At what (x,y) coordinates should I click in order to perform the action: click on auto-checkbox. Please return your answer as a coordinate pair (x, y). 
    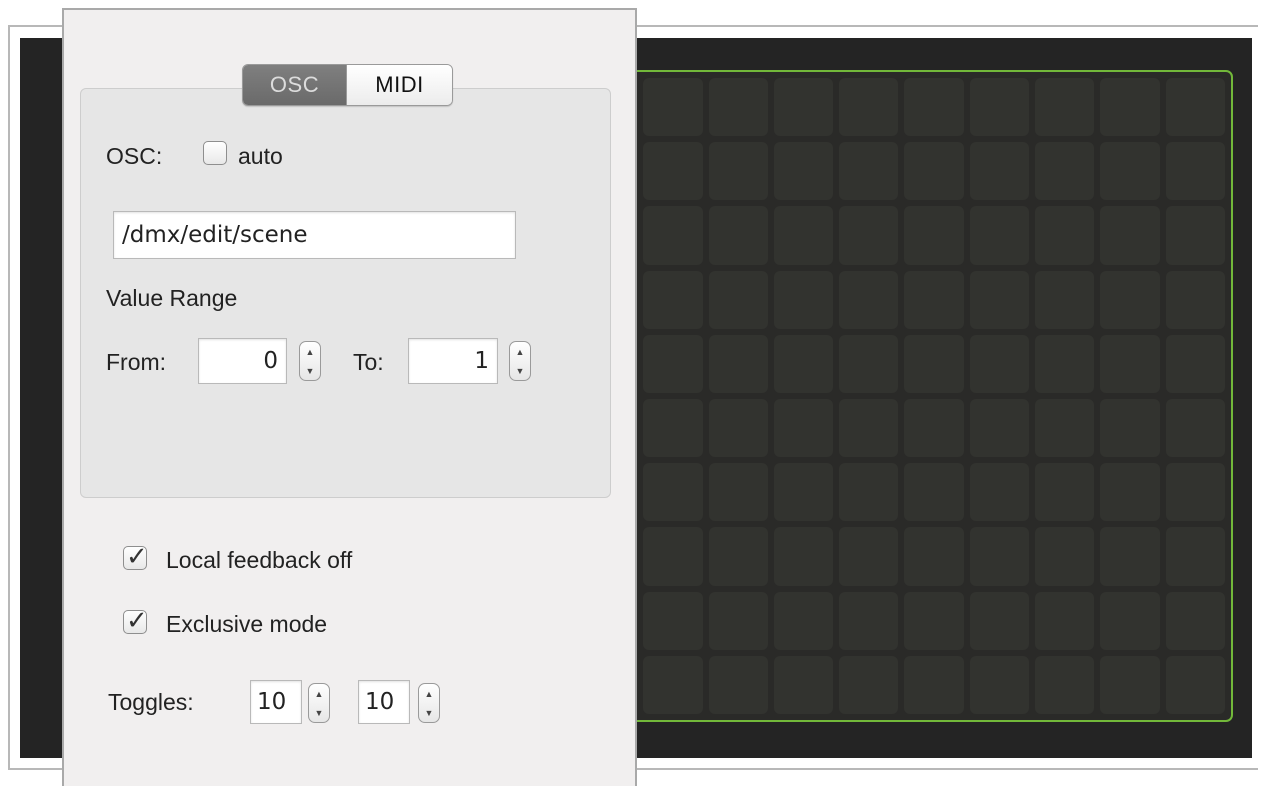
    Looking at the image, I should click on (215, 153).